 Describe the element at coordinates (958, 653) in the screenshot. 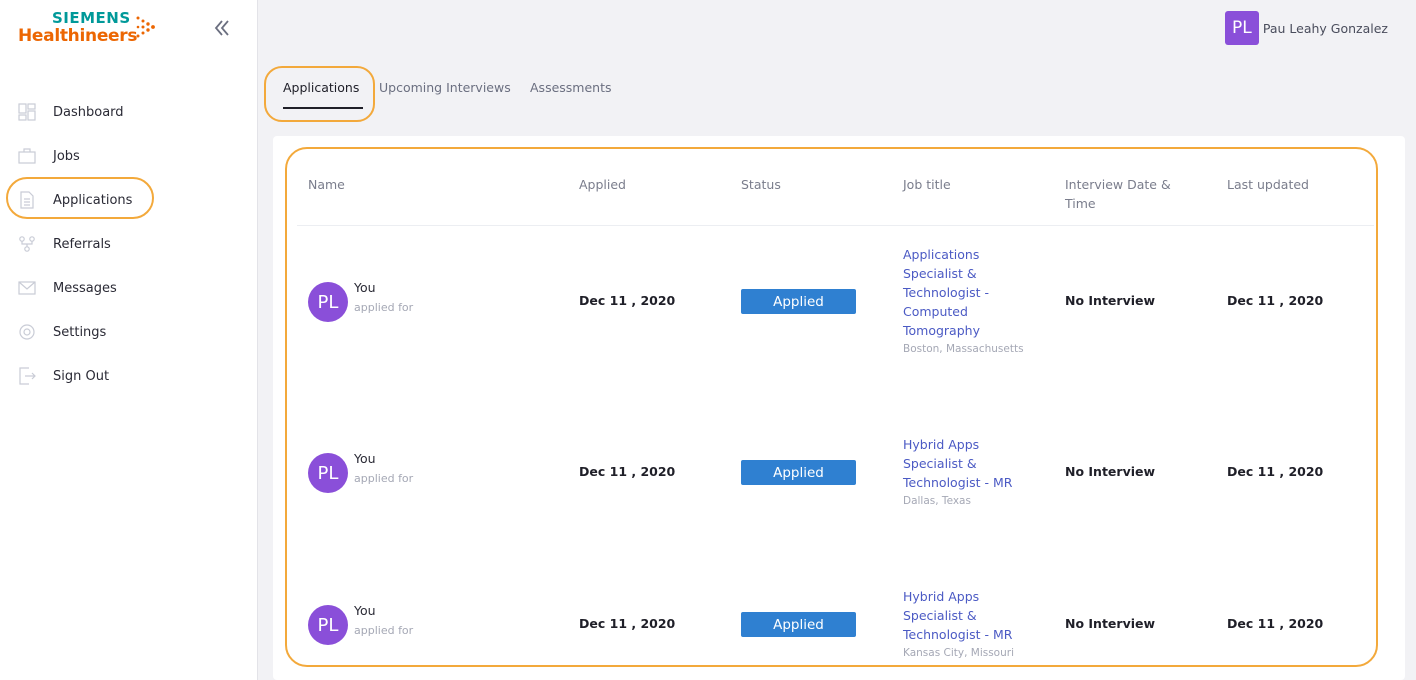

I see `job-location: Kansas City, Missouri` at that location.